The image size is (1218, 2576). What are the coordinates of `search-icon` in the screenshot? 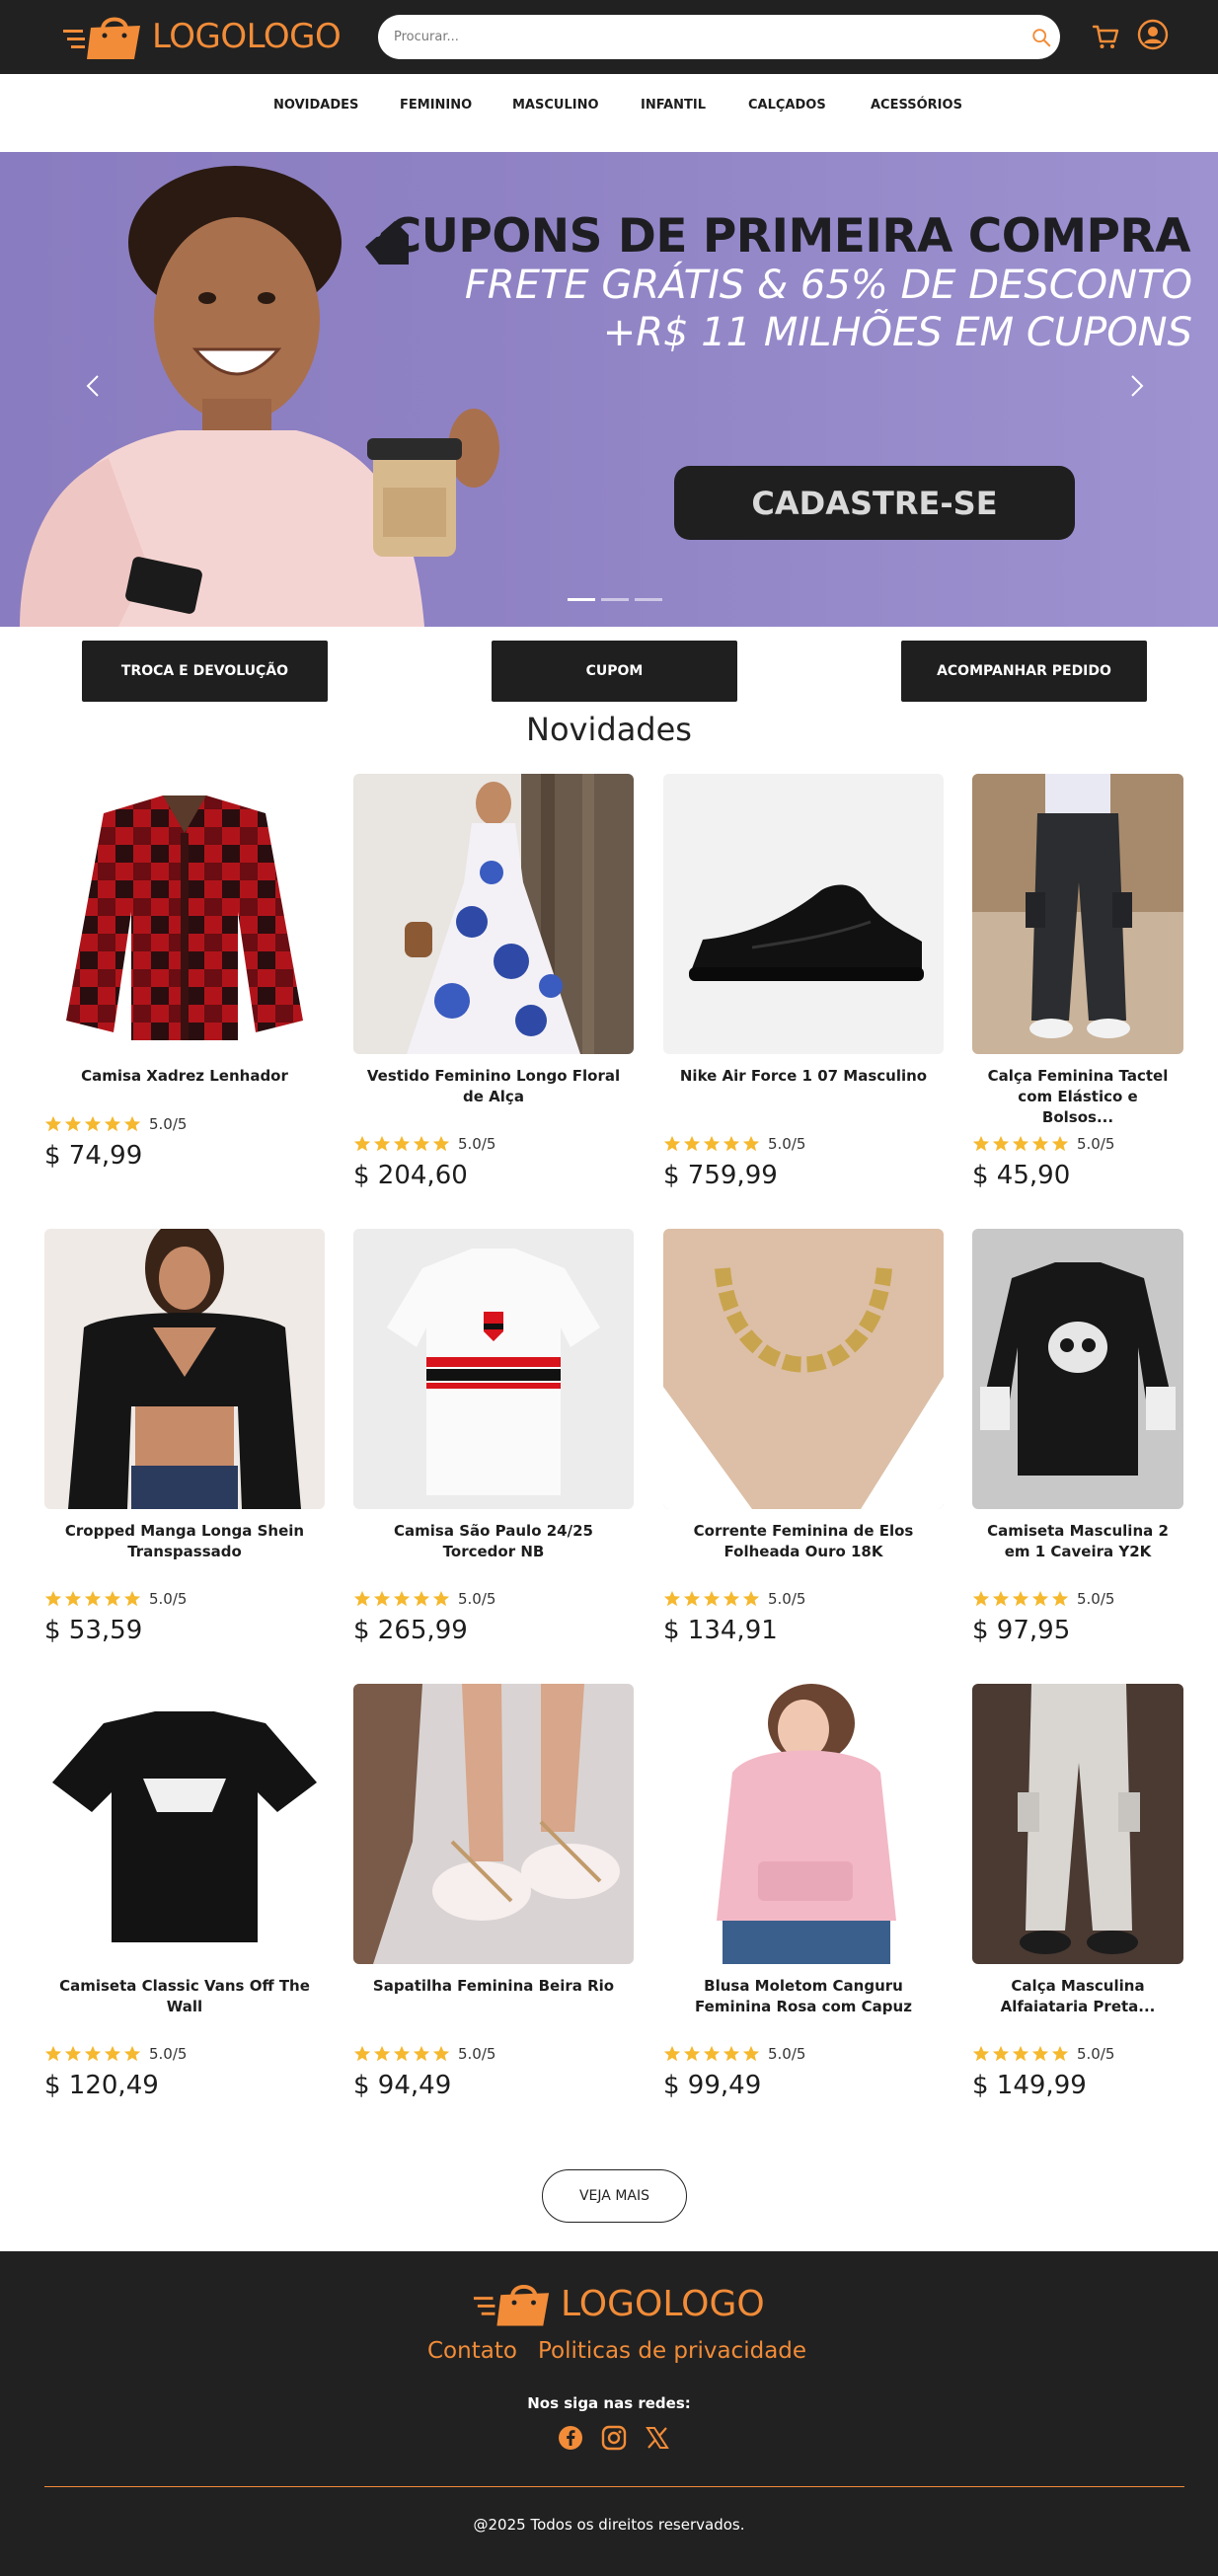 It's located at (1041, 37).